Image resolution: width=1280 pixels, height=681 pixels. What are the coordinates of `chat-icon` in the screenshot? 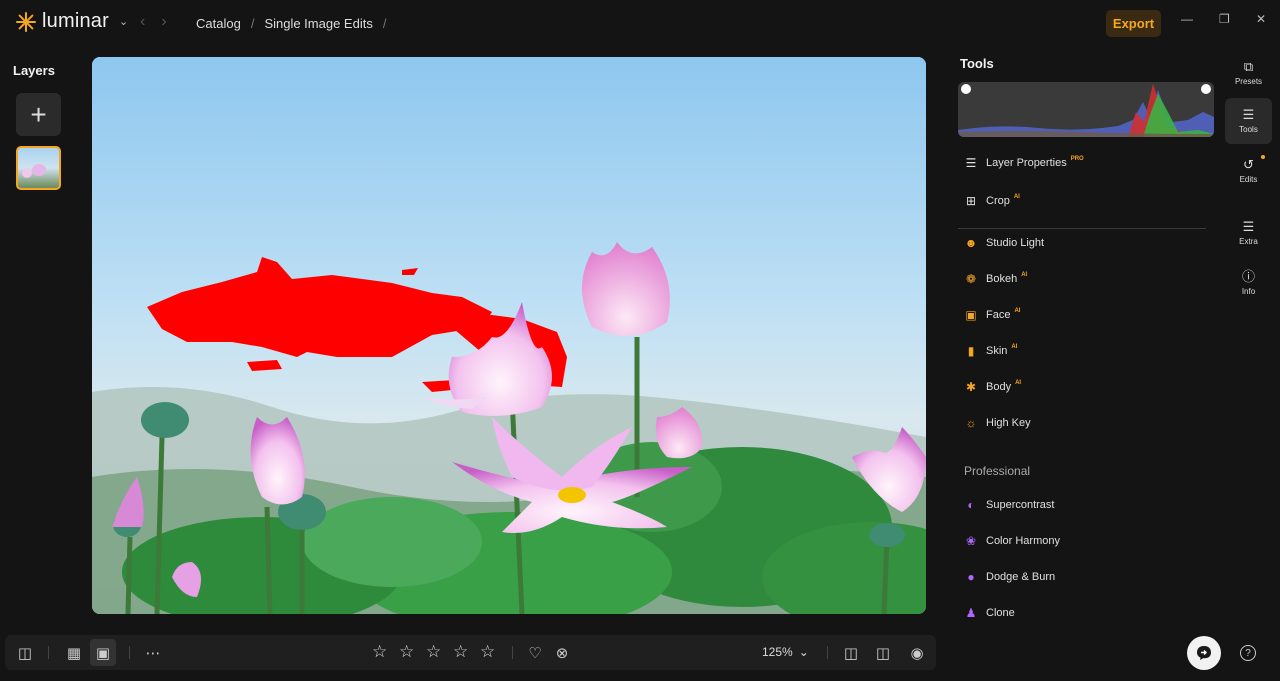 It's located at (1204, 653).